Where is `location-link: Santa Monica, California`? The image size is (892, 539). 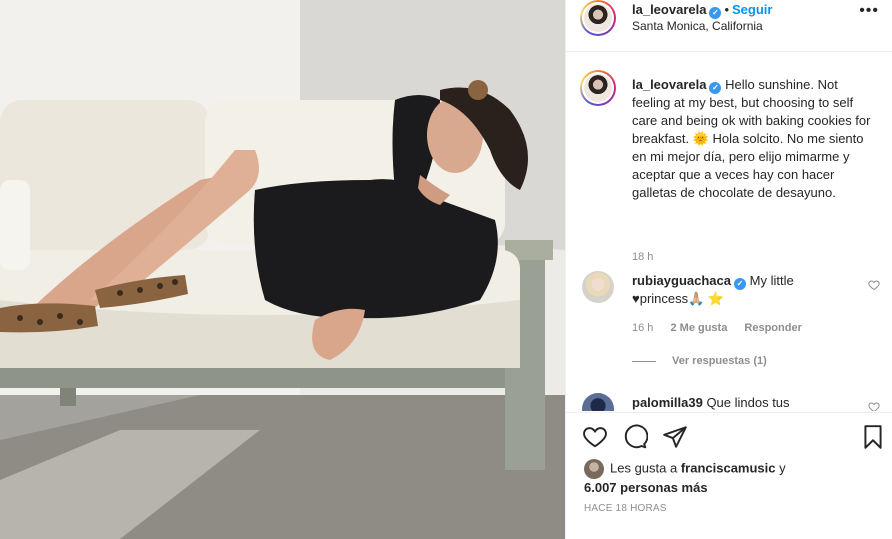
location-link: Santa Monica, California is located at coordinates (697, 26).